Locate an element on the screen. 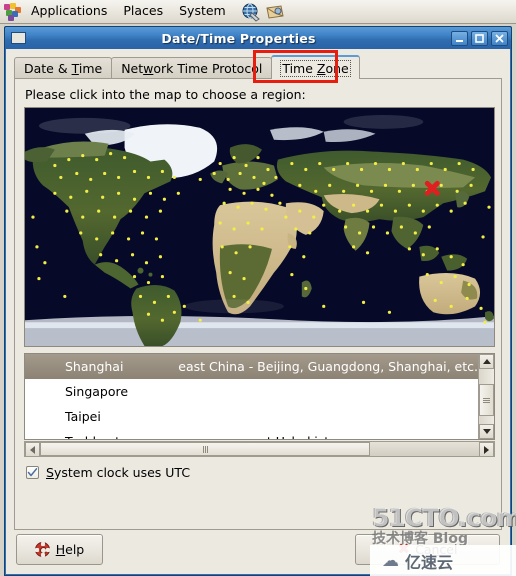  help-button: Help is located at coordinates (59, 549).